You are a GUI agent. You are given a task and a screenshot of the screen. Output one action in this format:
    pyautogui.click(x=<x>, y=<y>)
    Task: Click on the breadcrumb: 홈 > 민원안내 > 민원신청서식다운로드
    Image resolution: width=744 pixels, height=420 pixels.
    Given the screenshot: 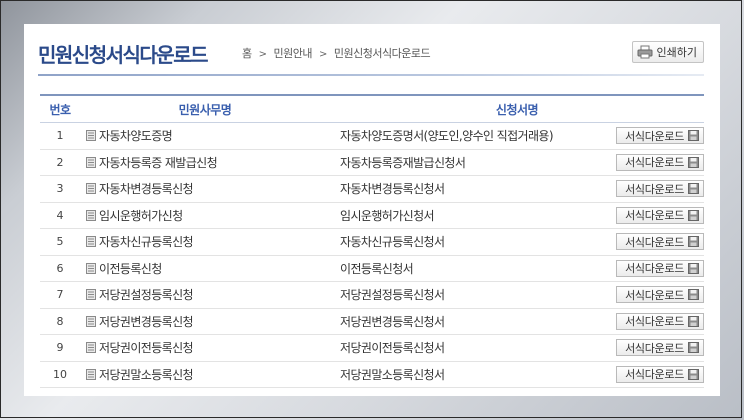 What is the action you would take?
    pyautogui.click(x=336, y=53)
    